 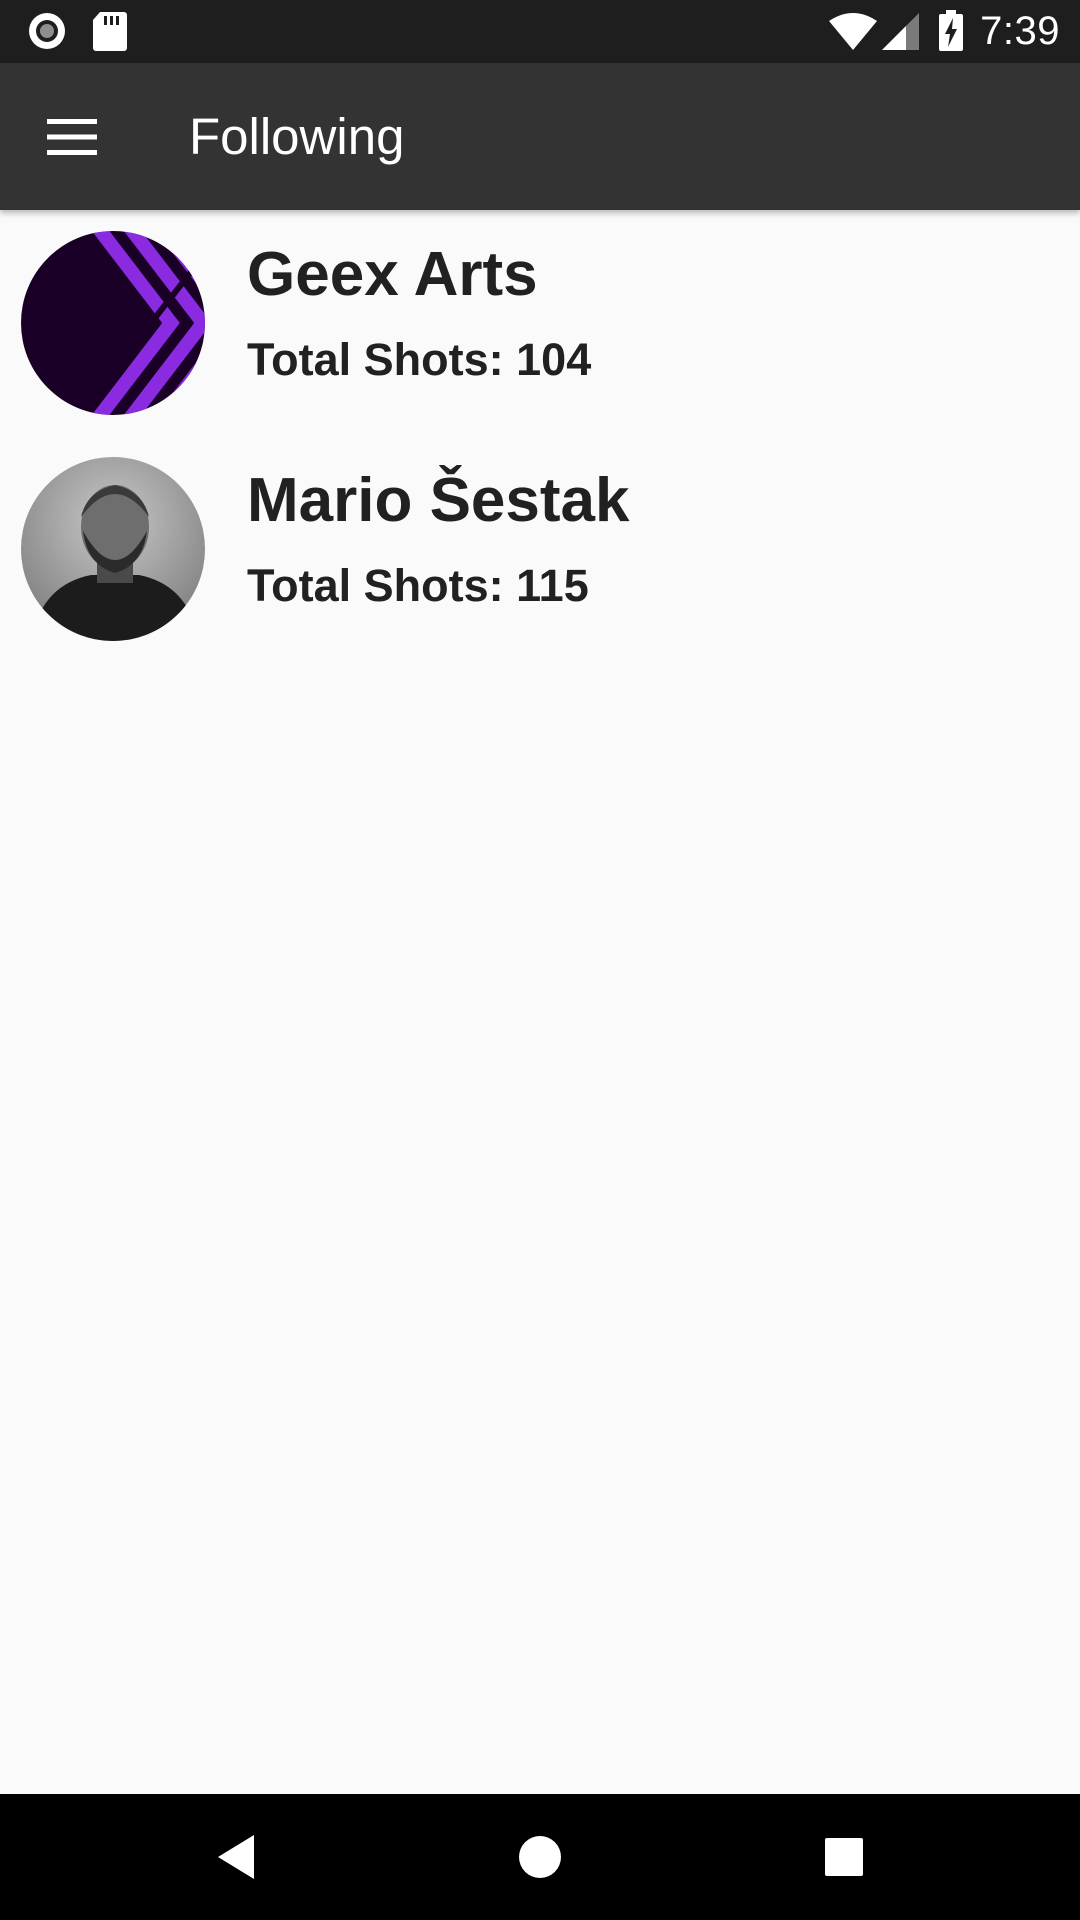 I want to click on menu-button, so click(x=72, y=137).